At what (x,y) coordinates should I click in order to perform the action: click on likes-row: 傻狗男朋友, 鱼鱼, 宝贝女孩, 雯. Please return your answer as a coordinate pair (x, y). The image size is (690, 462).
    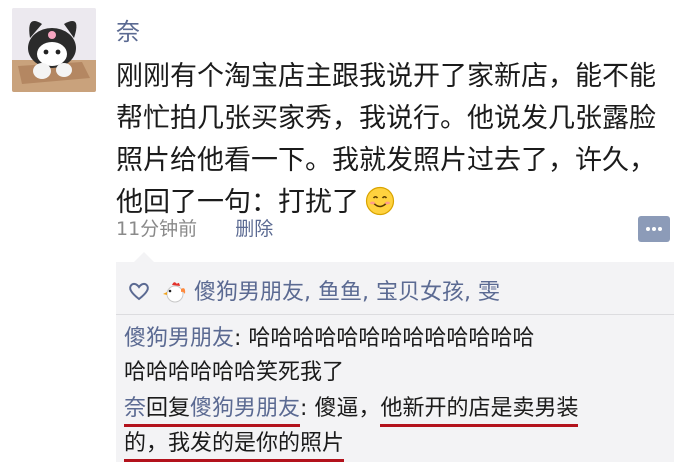
    Looking at the image, I should click on (314, 290).